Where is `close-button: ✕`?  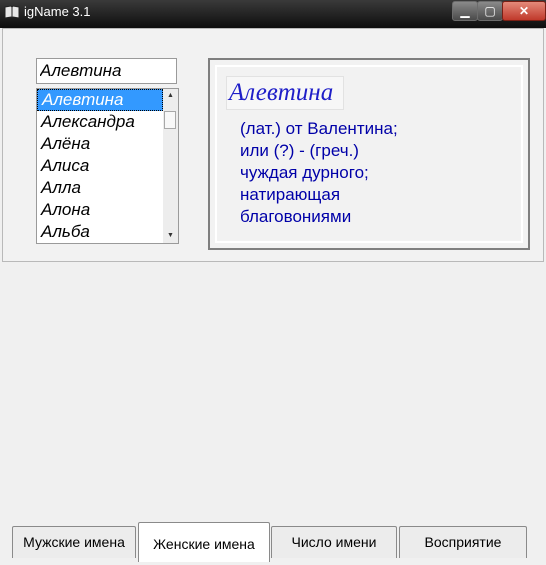 close-button: ✕ is located at coordinates (524, 11).